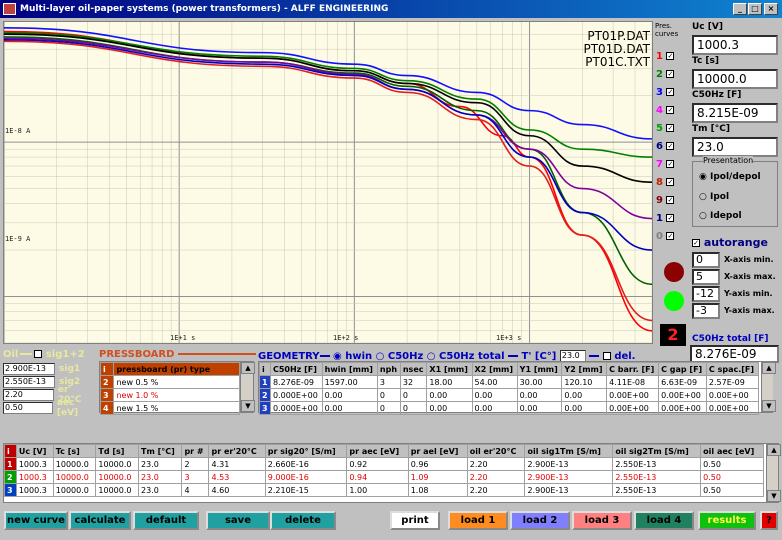  I want to click on curve-toggle-5: 5 ✓, so click(671, 129).